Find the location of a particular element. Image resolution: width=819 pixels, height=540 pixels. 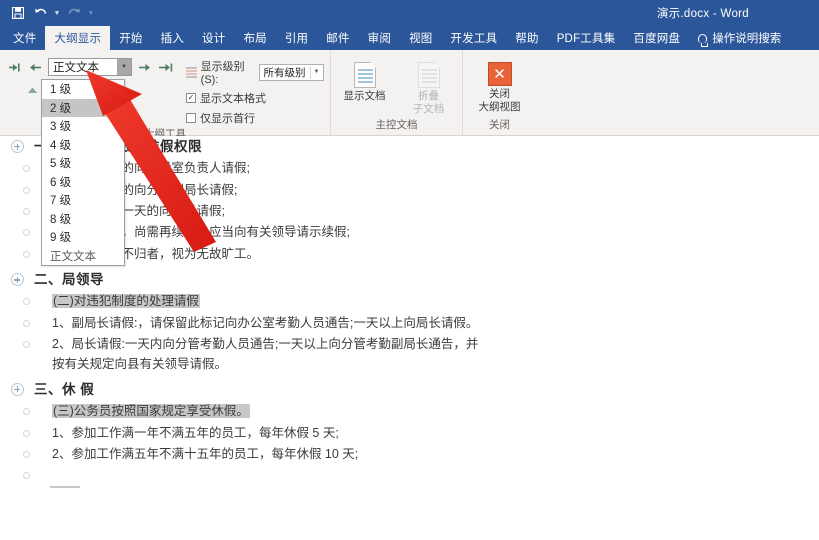

dropdown-item-level-1: 1 级 is located at coordinates (83, 89).